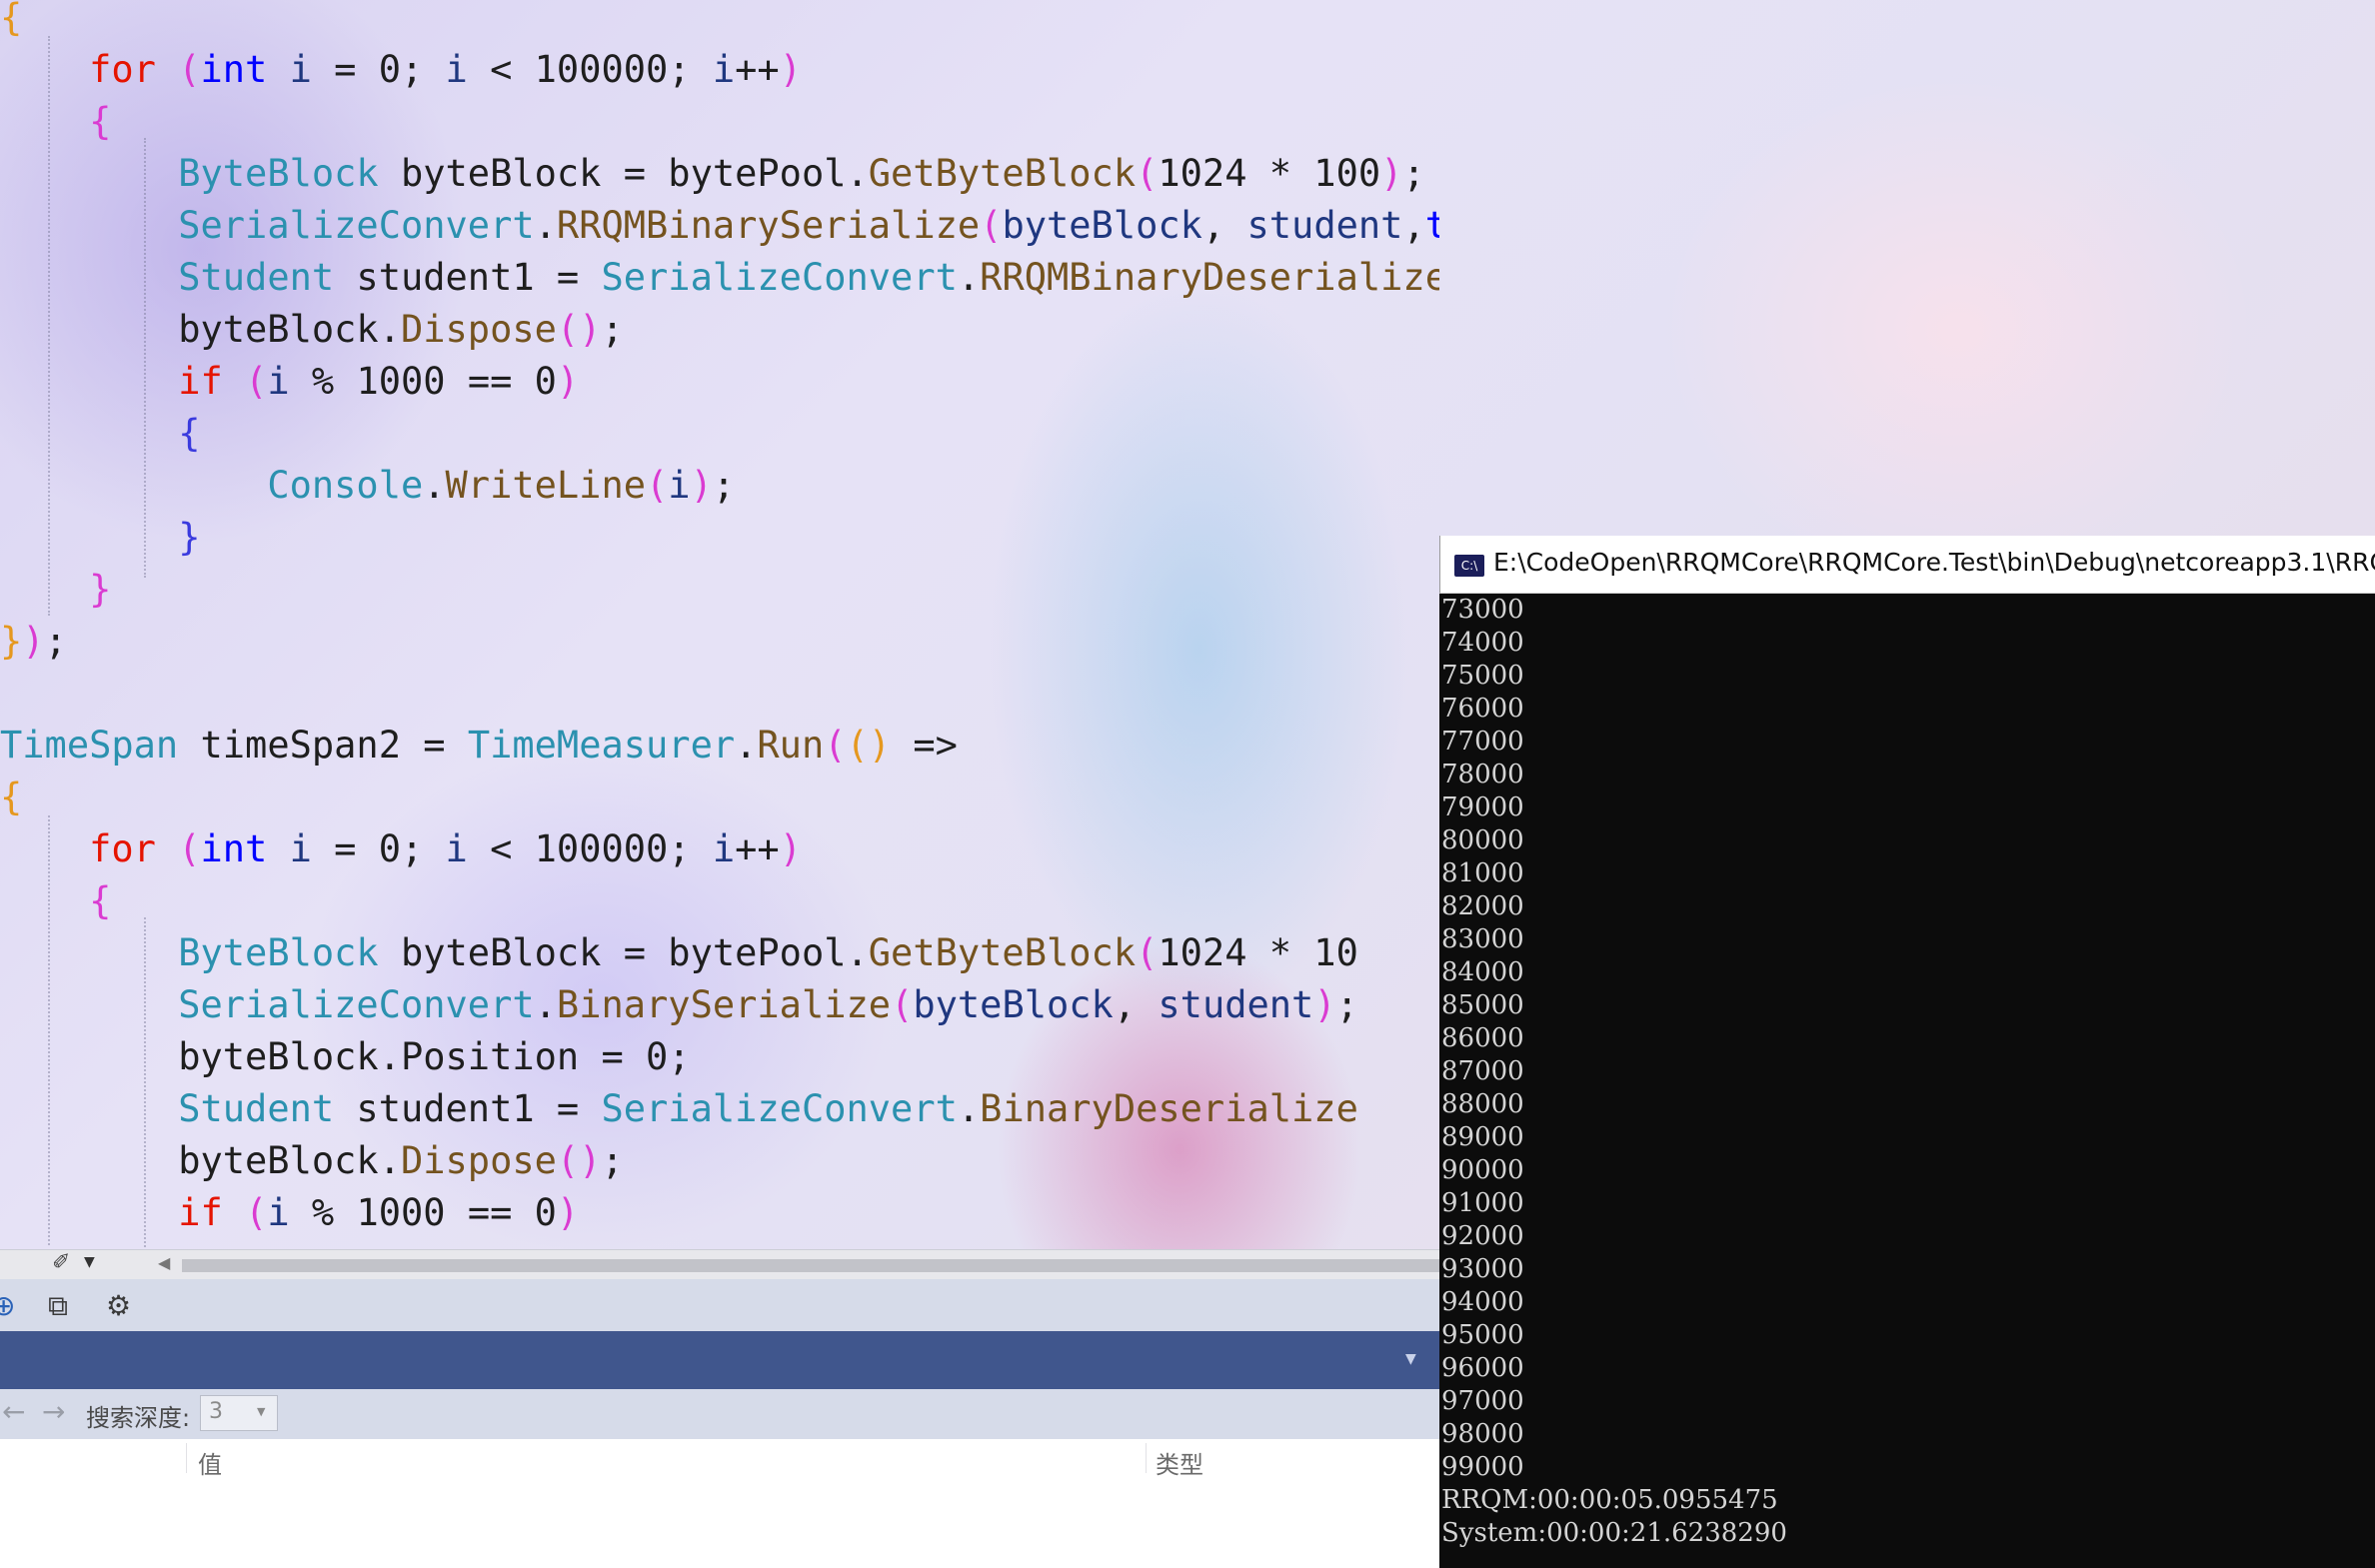 The width and height of the screenshot is (2375, 1568). What do you see at coordinates (239, 1413) in the screenshot?
I see `search-depth-select: 3 ▼` at bounding box center [239, 1413].